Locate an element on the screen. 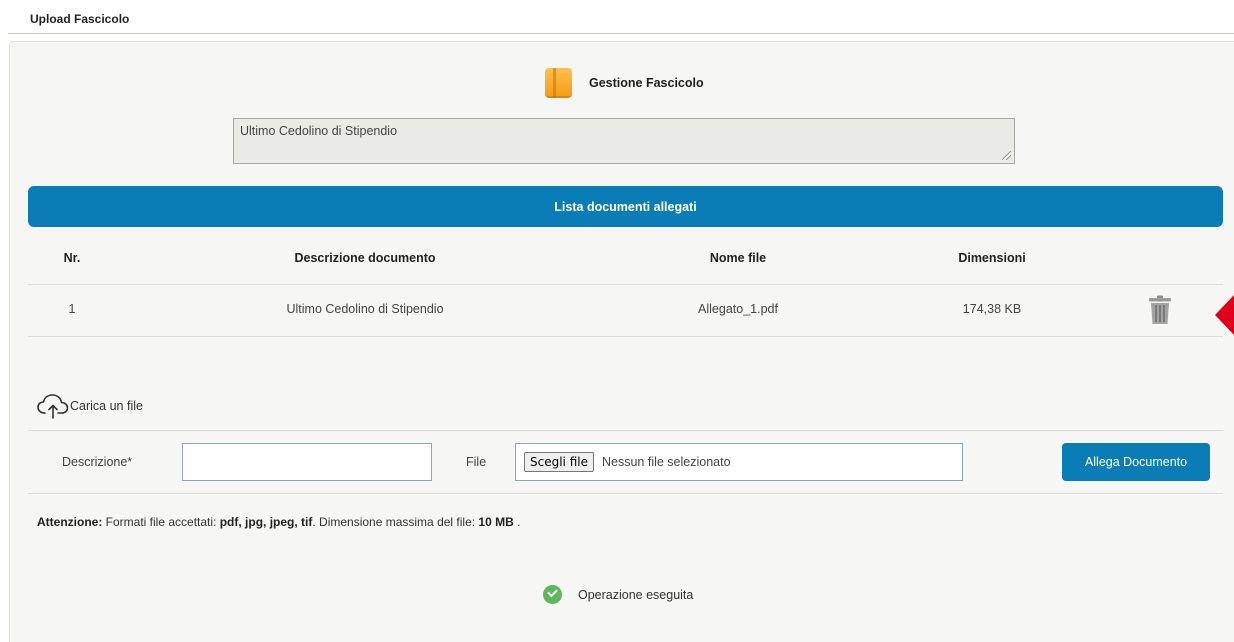 Image resolution: width=1234 pixels, height=642 pixels. column-header-nr: Nr. is located at coordinates (72, 258).